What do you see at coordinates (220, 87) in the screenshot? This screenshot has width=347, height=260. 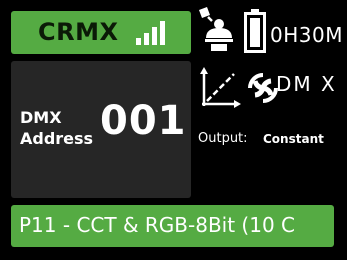 I see `dimming-curve-icon` at bounding box center [220, 87].